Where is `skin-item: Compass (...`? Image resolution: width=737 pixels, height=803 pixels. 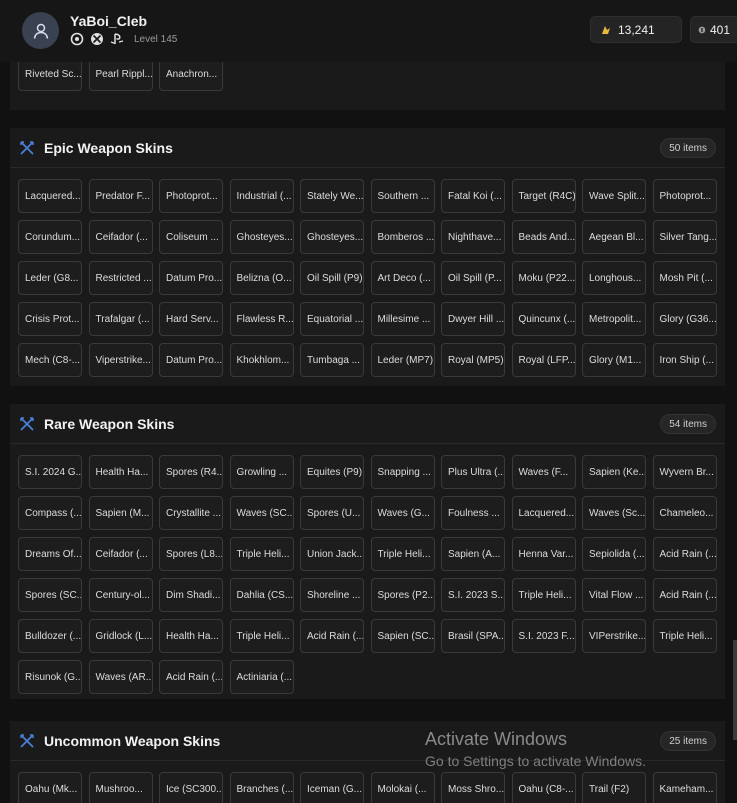
skin-item: Compass (... is located at coordinates (50, 513).